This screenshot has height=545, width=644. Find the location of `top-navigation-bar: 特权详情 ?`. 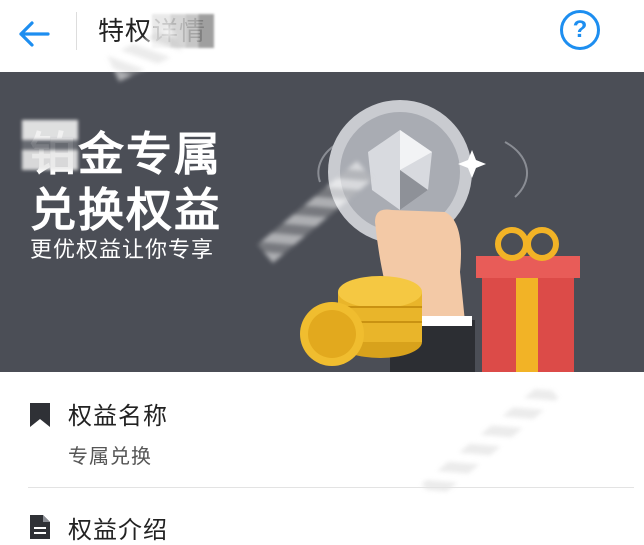

top-navigation-bar: 特权详情 ? is located at coordinates (322, 36).